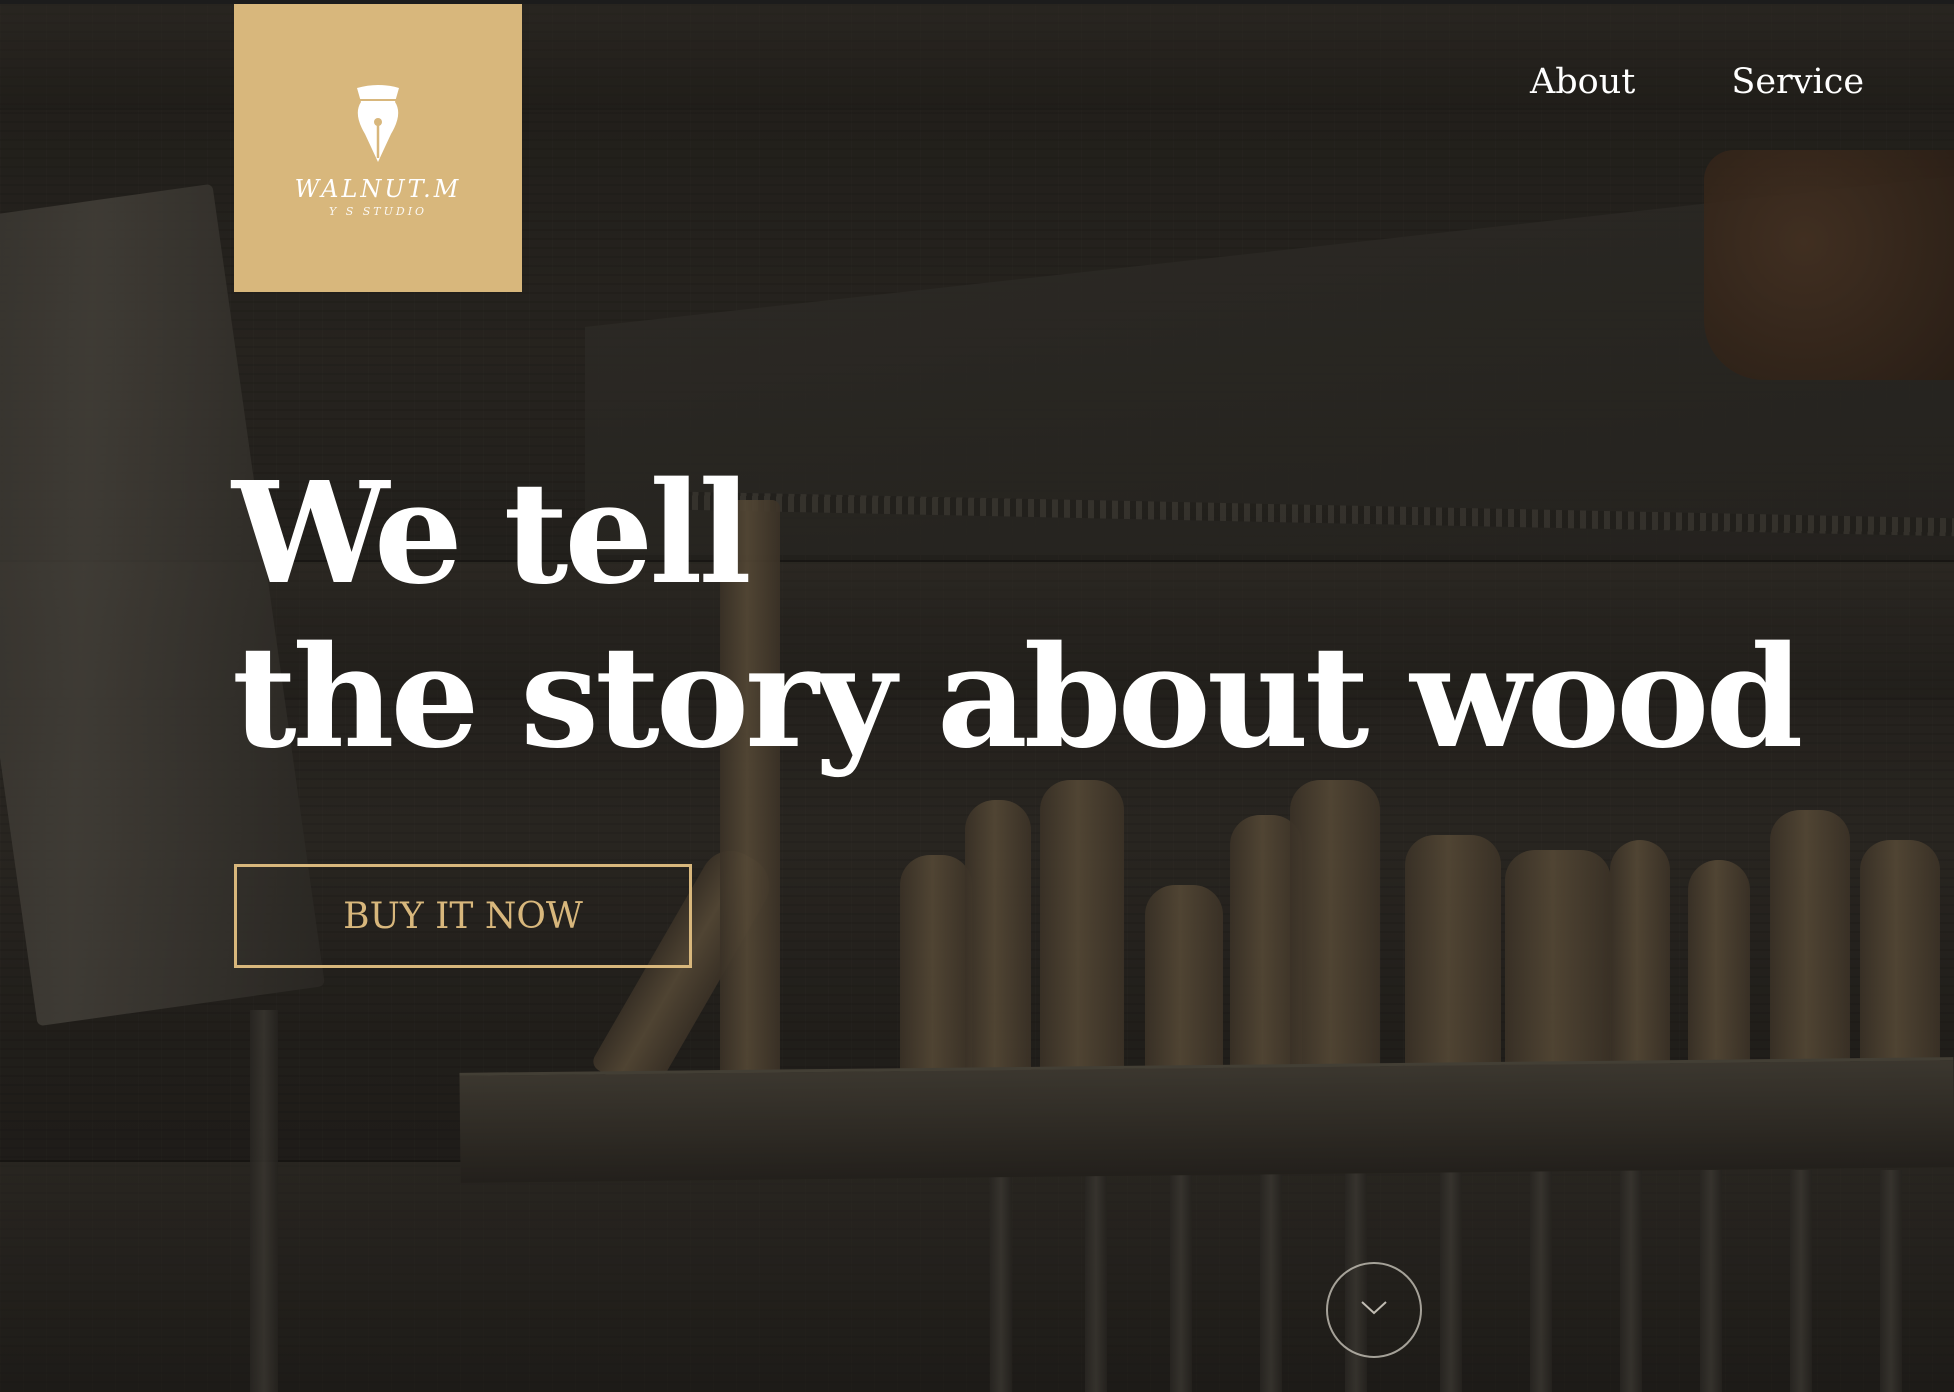 Image resolution: width=1954 pixels, height=1392 pixels. I want to click on main-nav: About Service S, so click(1742, 82).